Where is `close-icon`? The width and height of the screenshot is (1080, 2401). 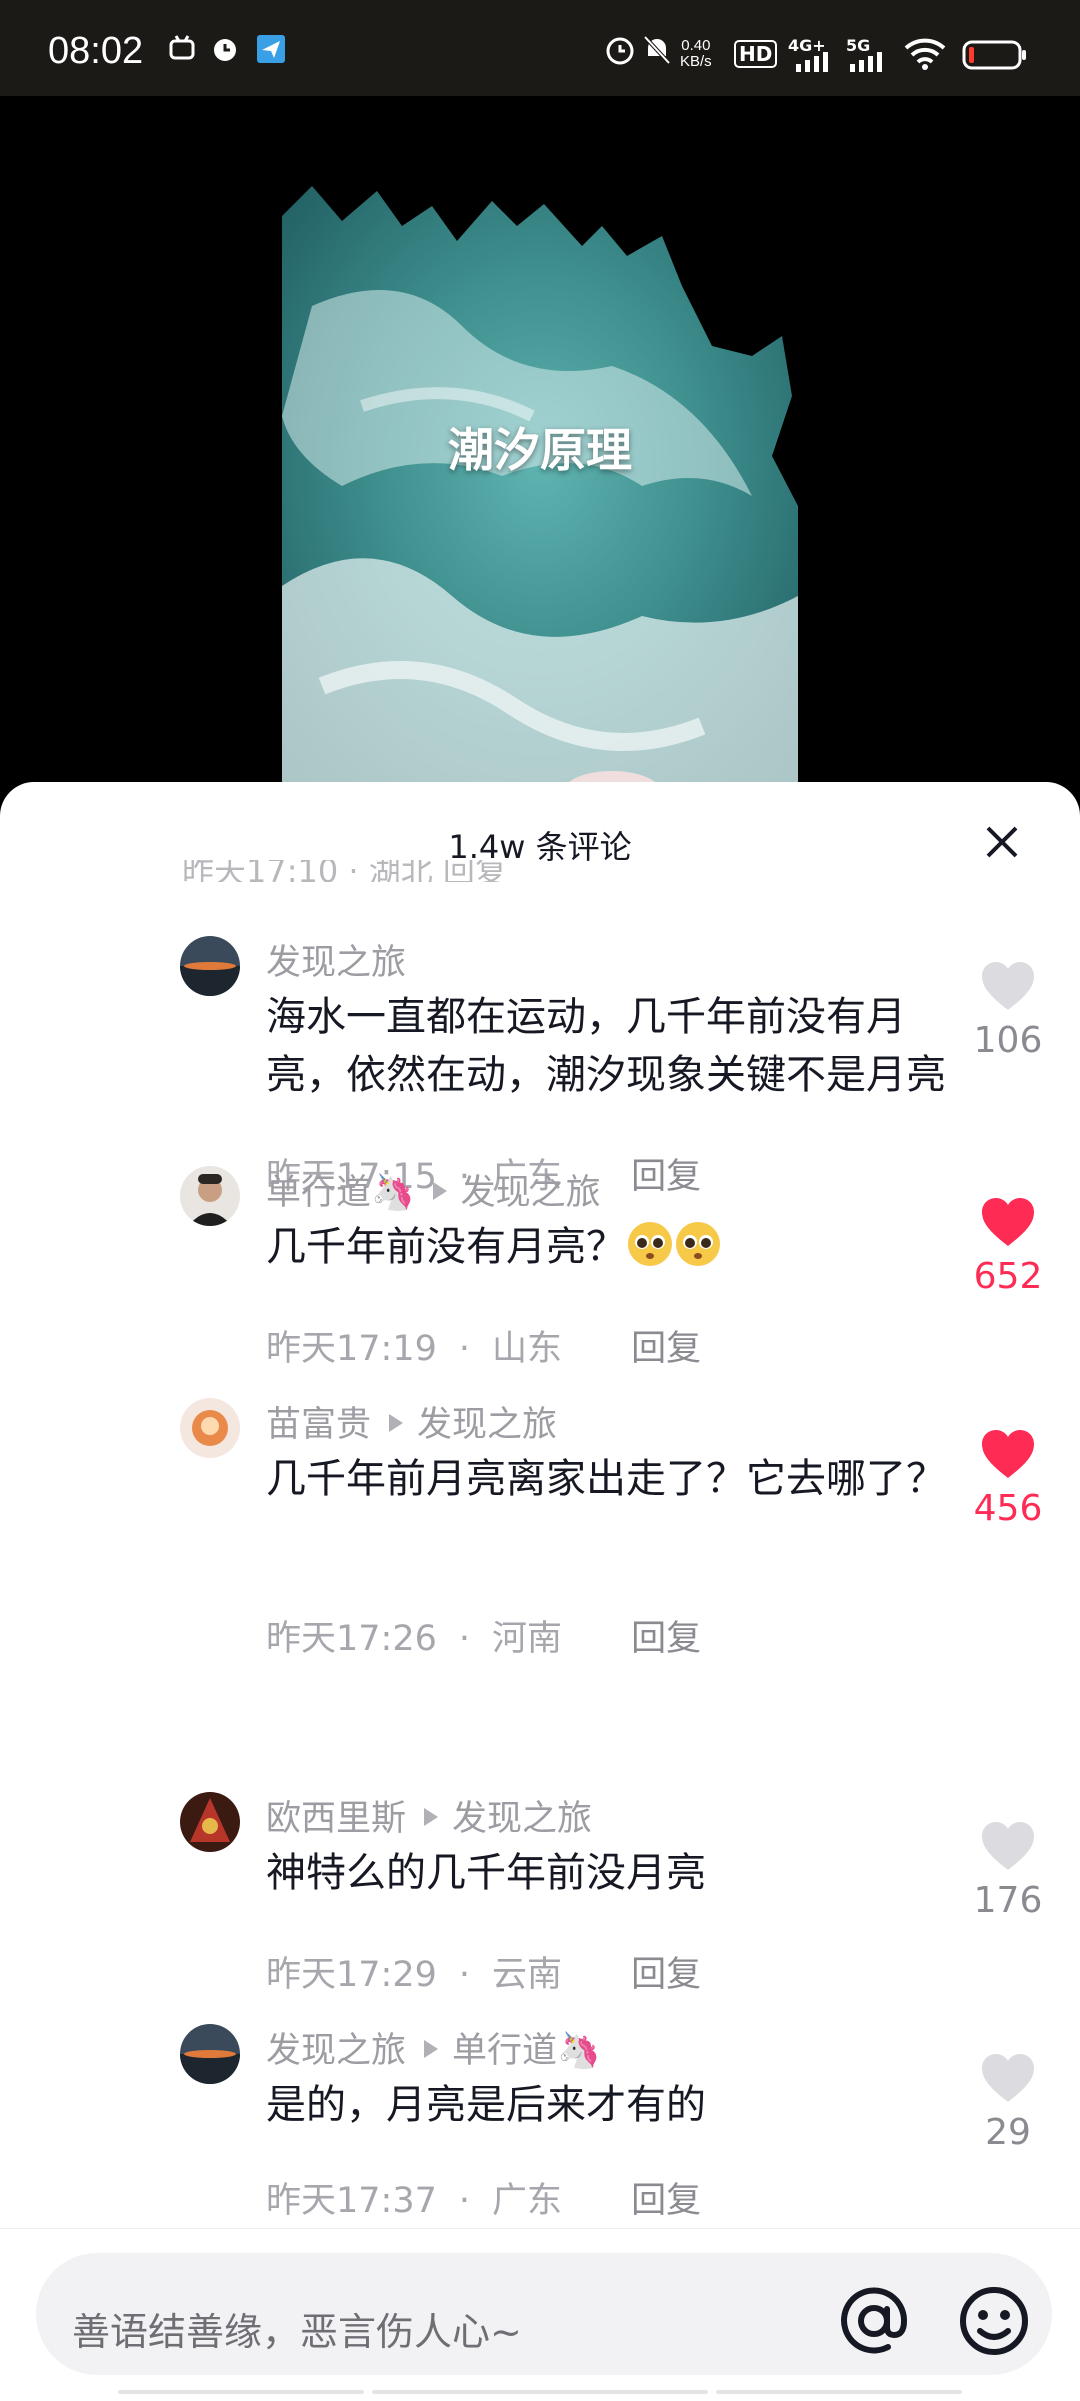
close-icon is located at coordinates (1002, 842).